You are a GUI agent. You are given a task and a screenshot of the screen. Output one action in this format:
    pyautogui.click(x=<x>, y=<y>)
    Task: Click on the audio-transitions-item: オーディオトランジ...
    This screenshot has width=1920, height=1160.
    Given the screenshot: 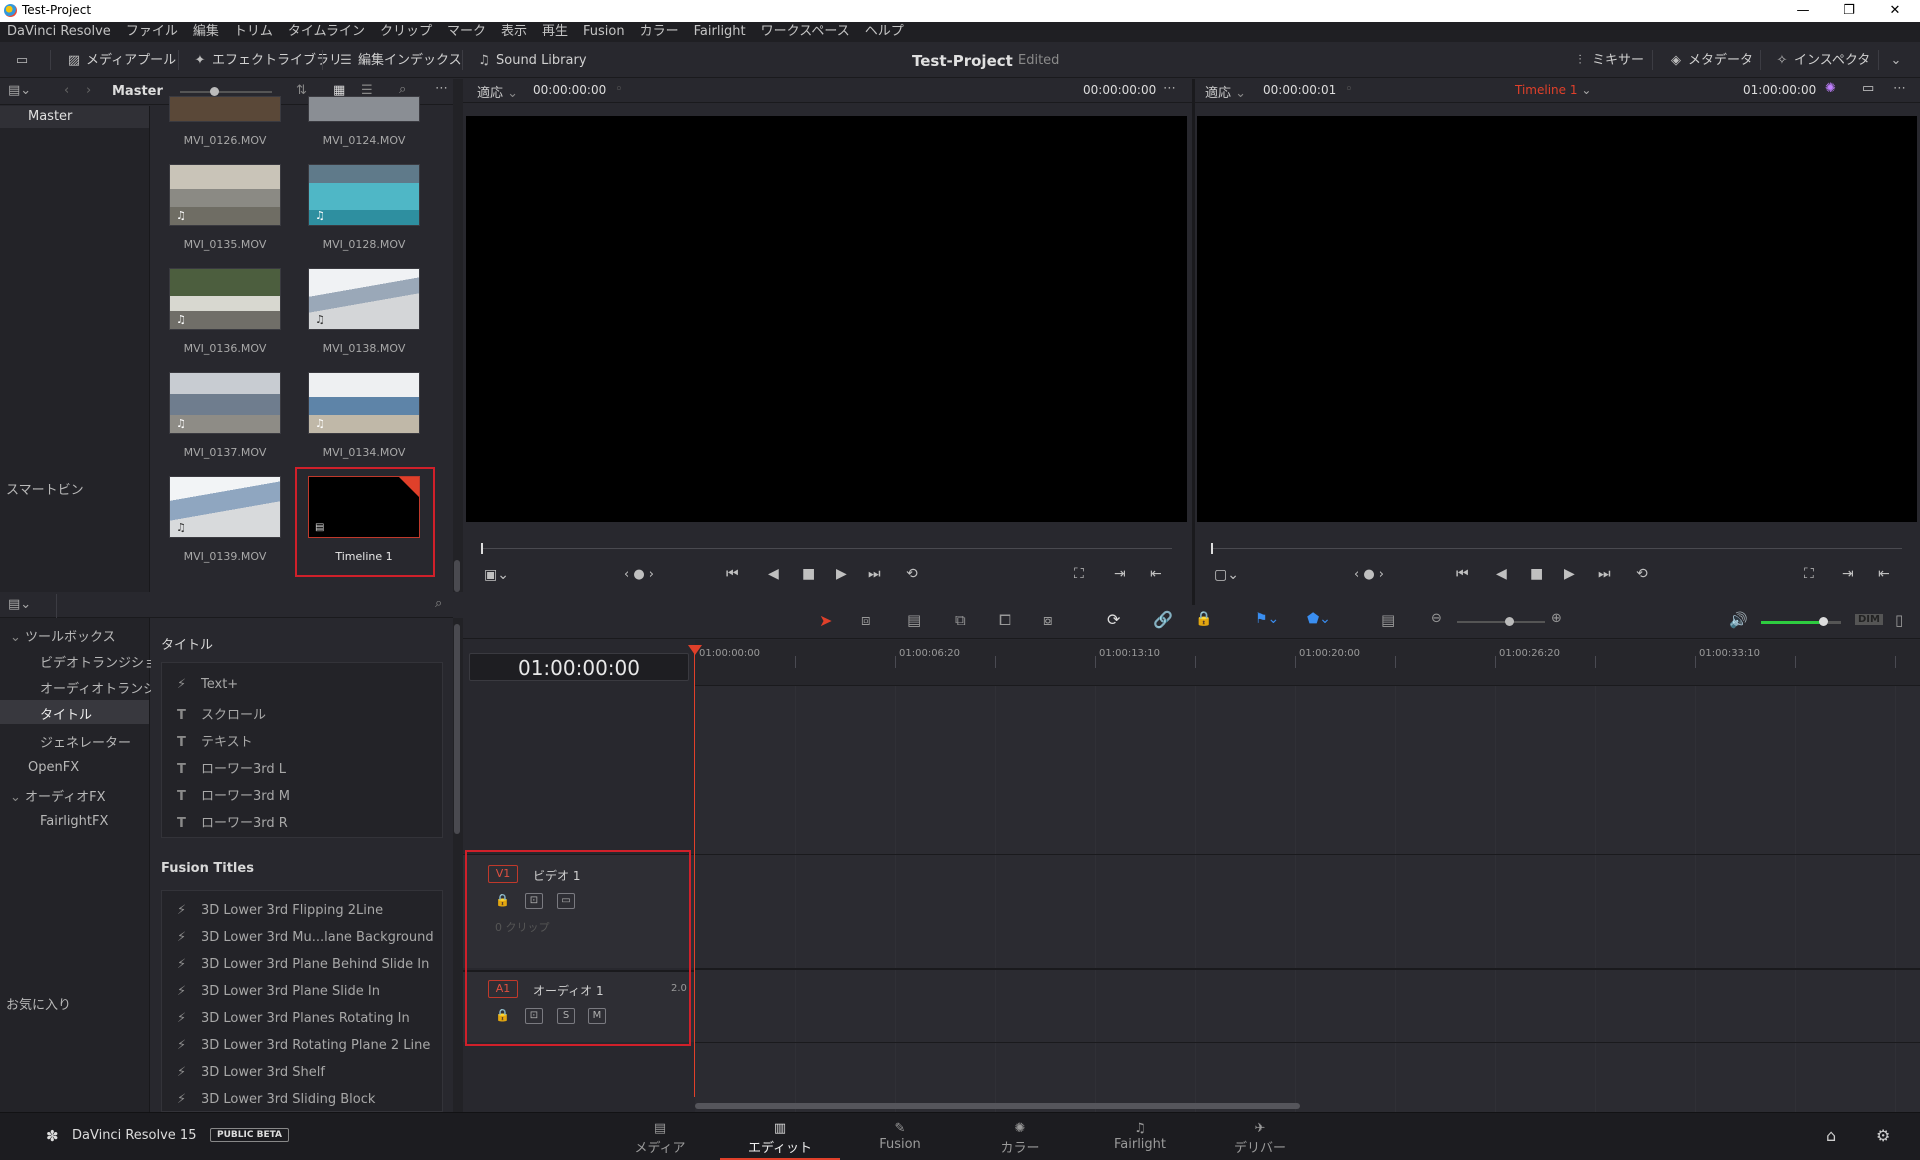 What is the action you would take?
    pyautogui.click(x=104, y=687)
    